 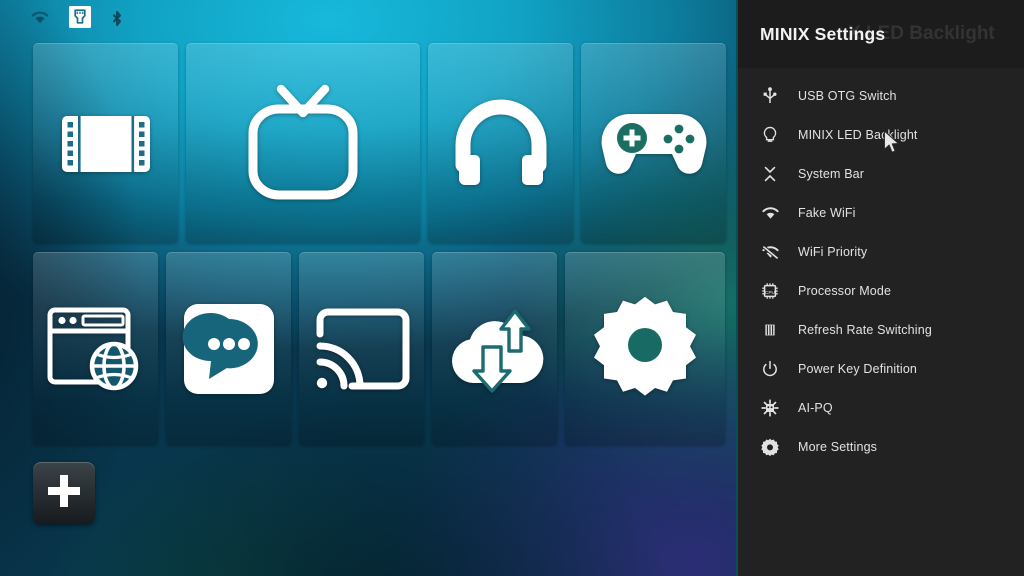 I want to click on system-bar-icon, so click(x=770, y=174).